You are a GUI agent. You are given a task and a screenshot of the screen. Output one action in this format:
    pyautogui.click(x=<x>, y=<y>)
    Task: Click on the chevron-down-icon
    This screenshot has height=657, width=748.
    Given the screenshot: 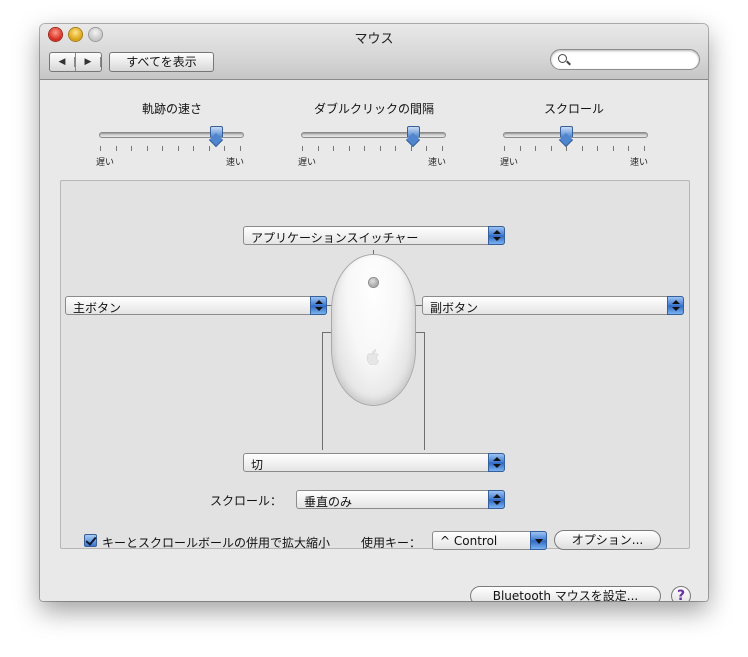 What is the action you would take?
    pyautogui.click(x=538, y=540)
    